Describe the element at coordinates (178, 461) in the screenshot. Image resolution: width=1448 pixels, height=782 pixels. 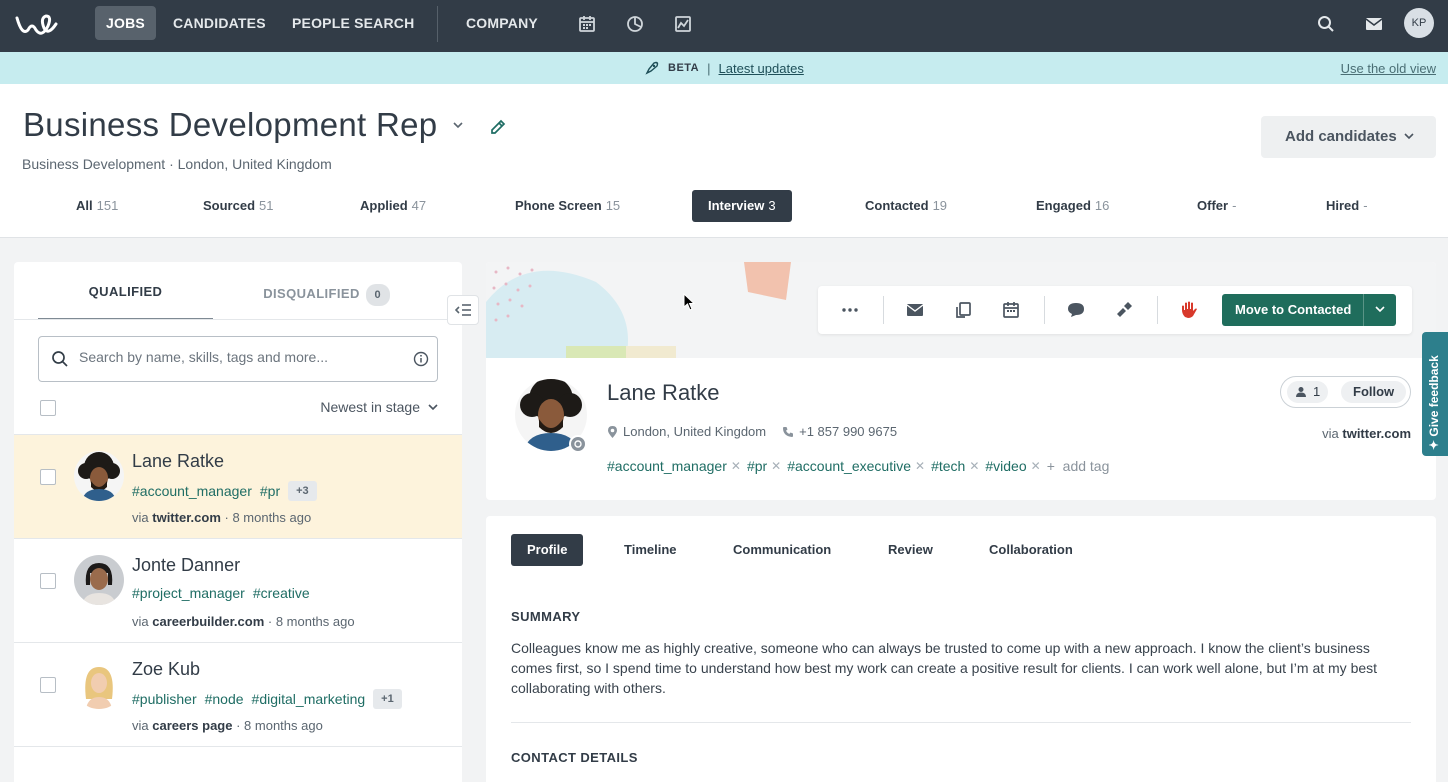
I see `candidate-name: Lane Ratke` at that location.